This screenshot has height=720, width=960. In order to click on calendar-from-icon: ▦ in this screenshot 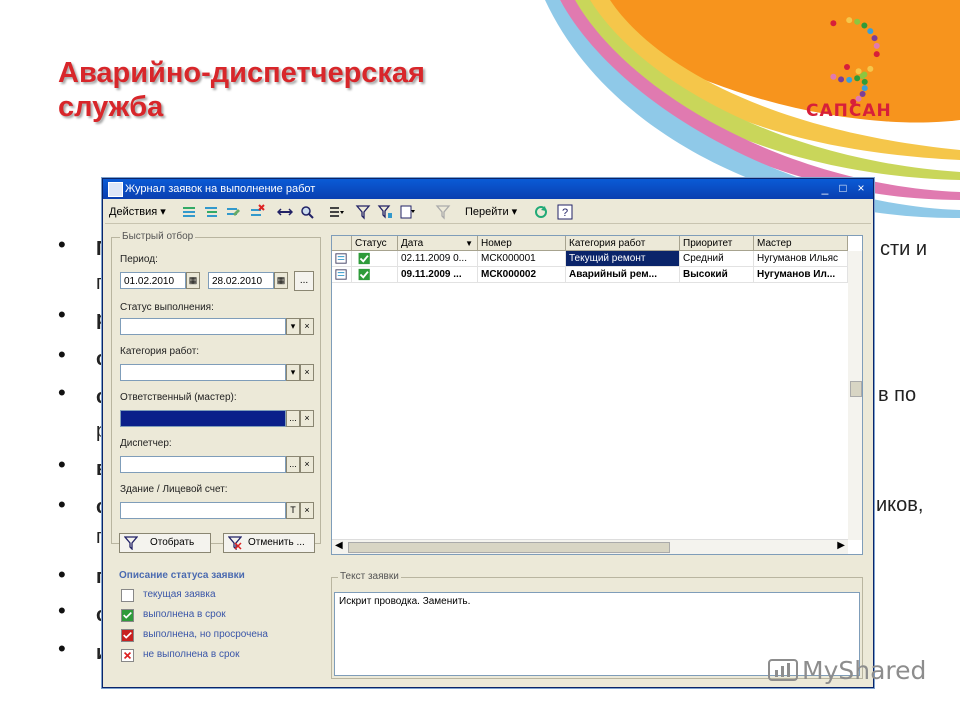, I will do `click(193, 280)`.